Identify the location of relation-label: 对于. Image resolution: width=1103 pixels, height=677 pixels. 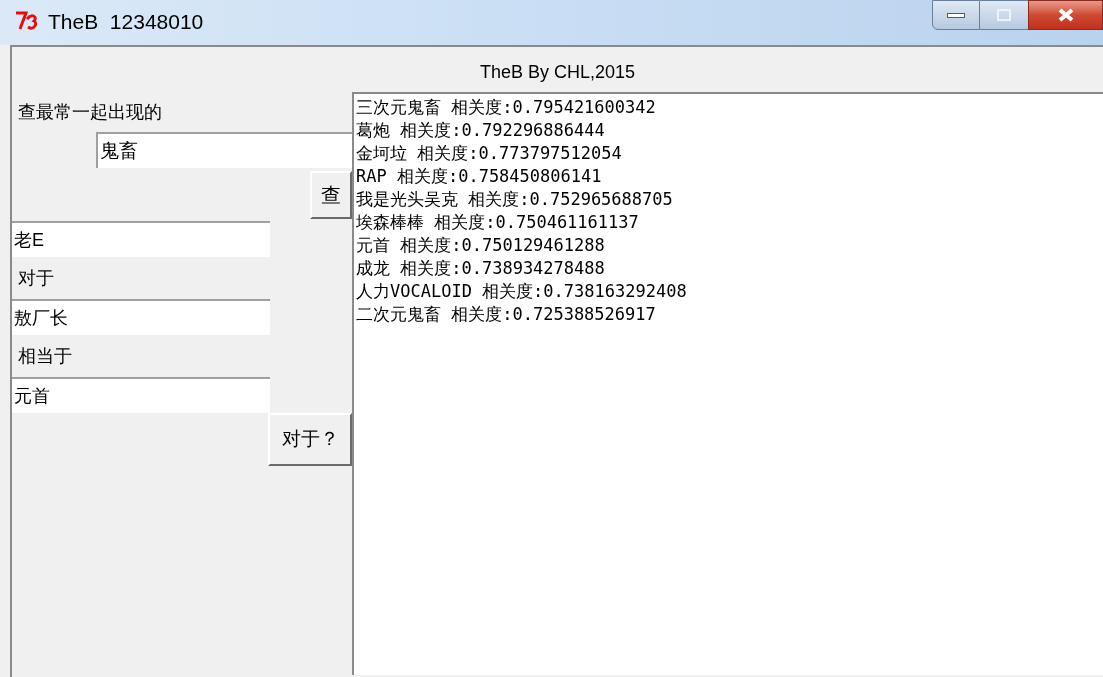
(36, 278).